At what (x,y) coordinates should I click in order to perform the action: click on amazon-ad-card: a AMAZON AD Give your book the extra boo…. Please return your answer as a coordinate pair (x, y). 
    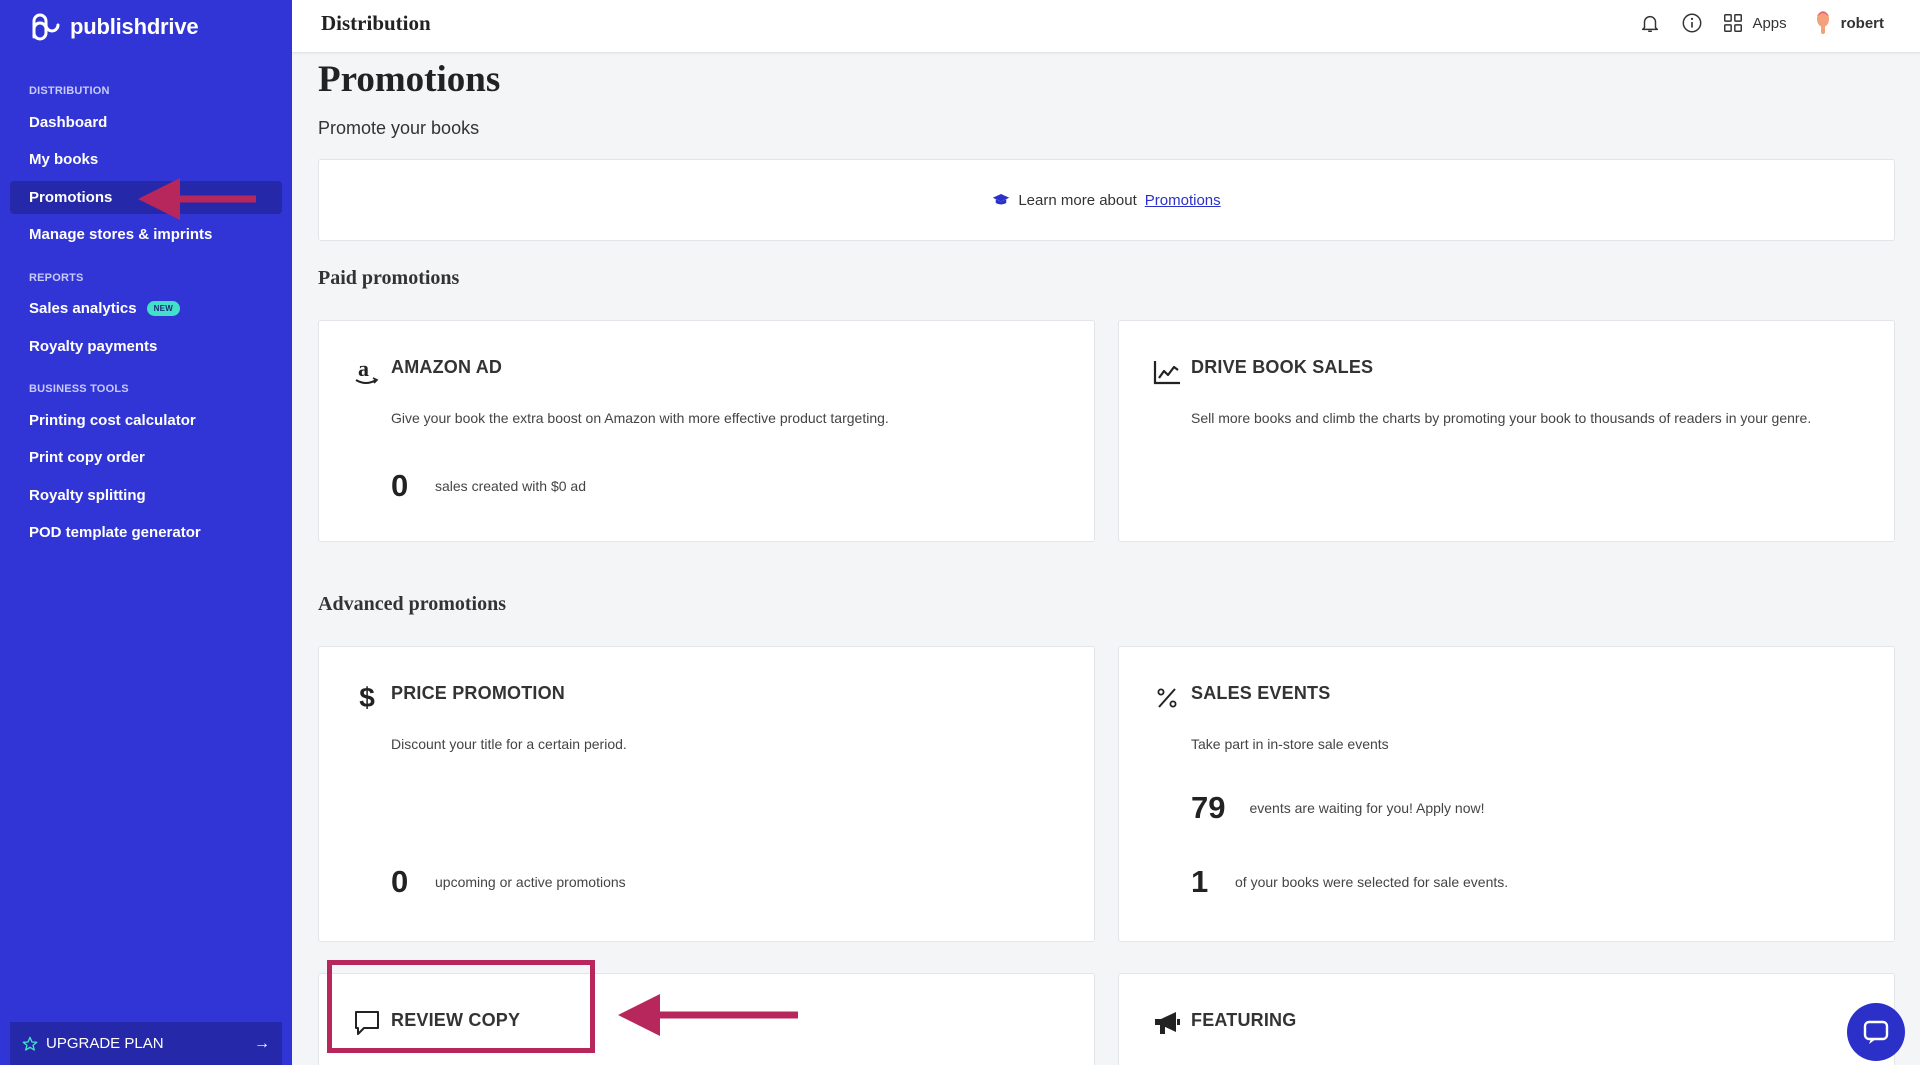
    Looking at the image, I should click on (706, 431).